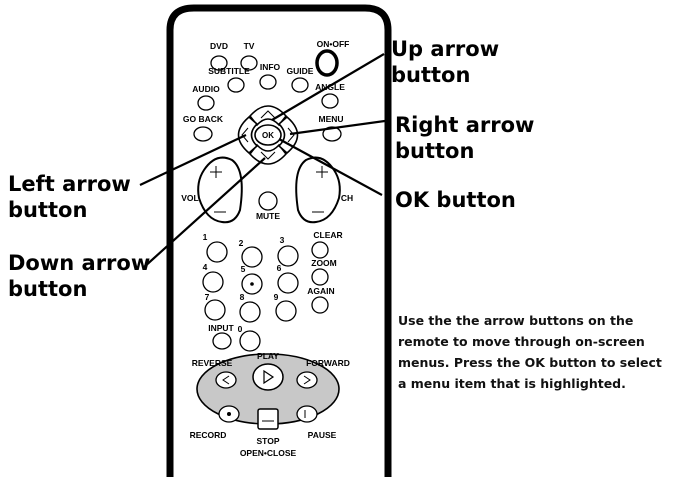 The height and width of the screenshot is (477, 683). I want to click on mute-button, so click(268, 201).